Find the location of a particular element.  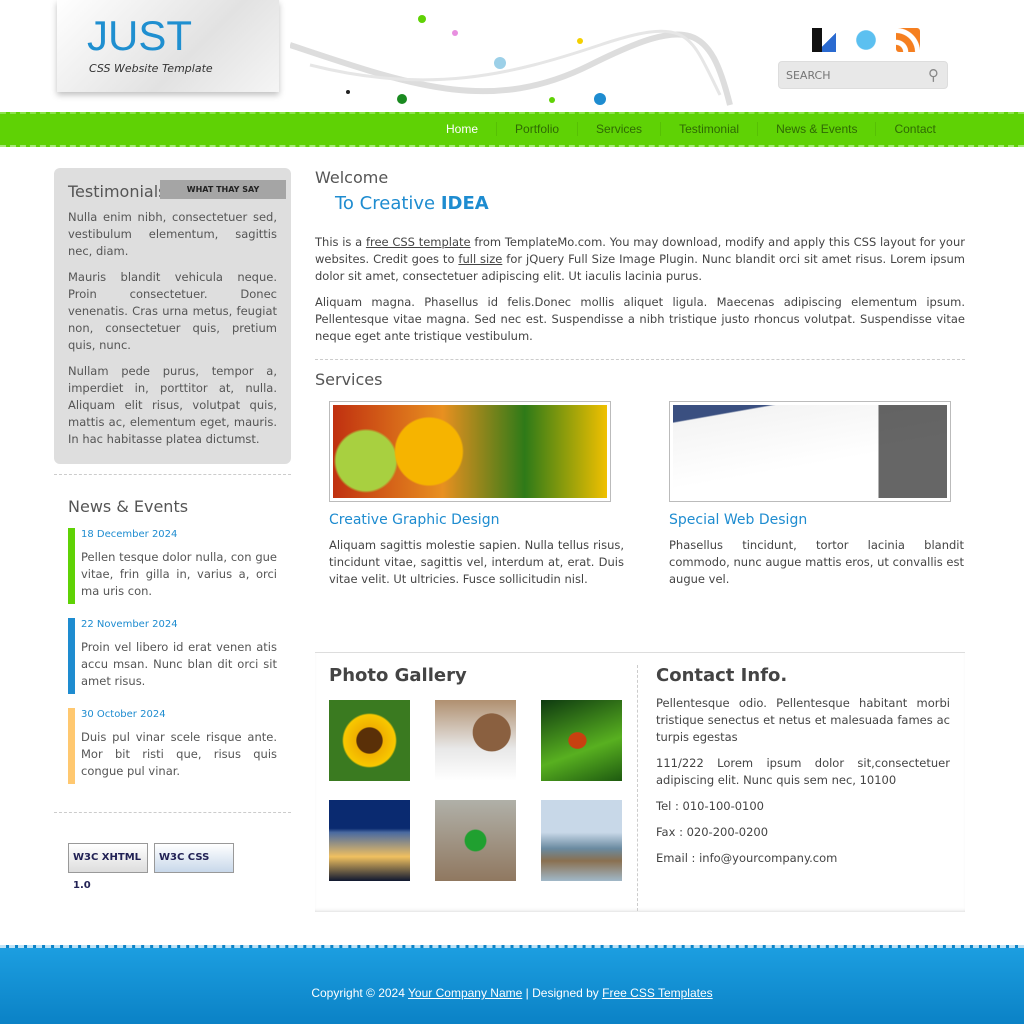

contact-email: Email : info@yourcompany.com is located at coordinates (747, 858).